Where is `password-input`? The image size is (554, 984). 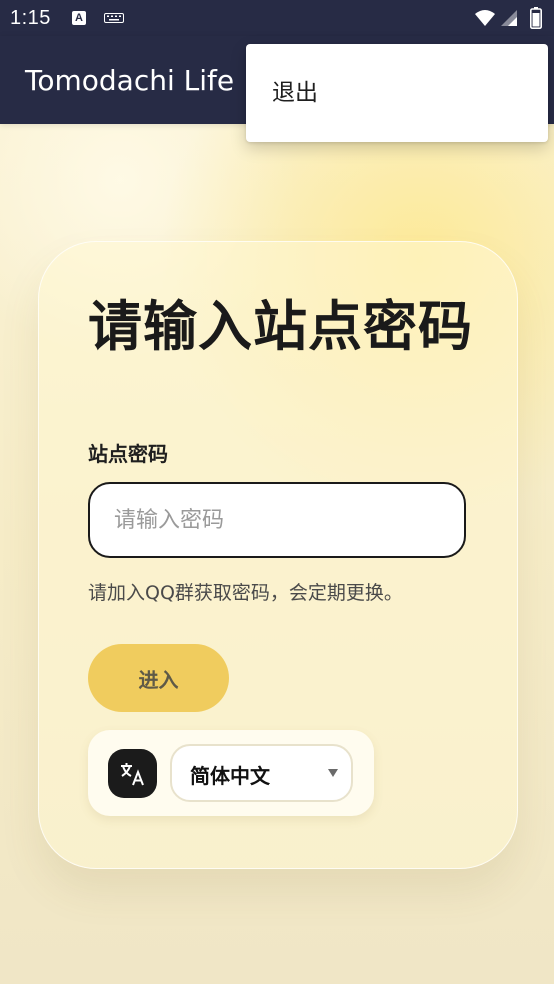
password-input is located at coordinates (277, 520).